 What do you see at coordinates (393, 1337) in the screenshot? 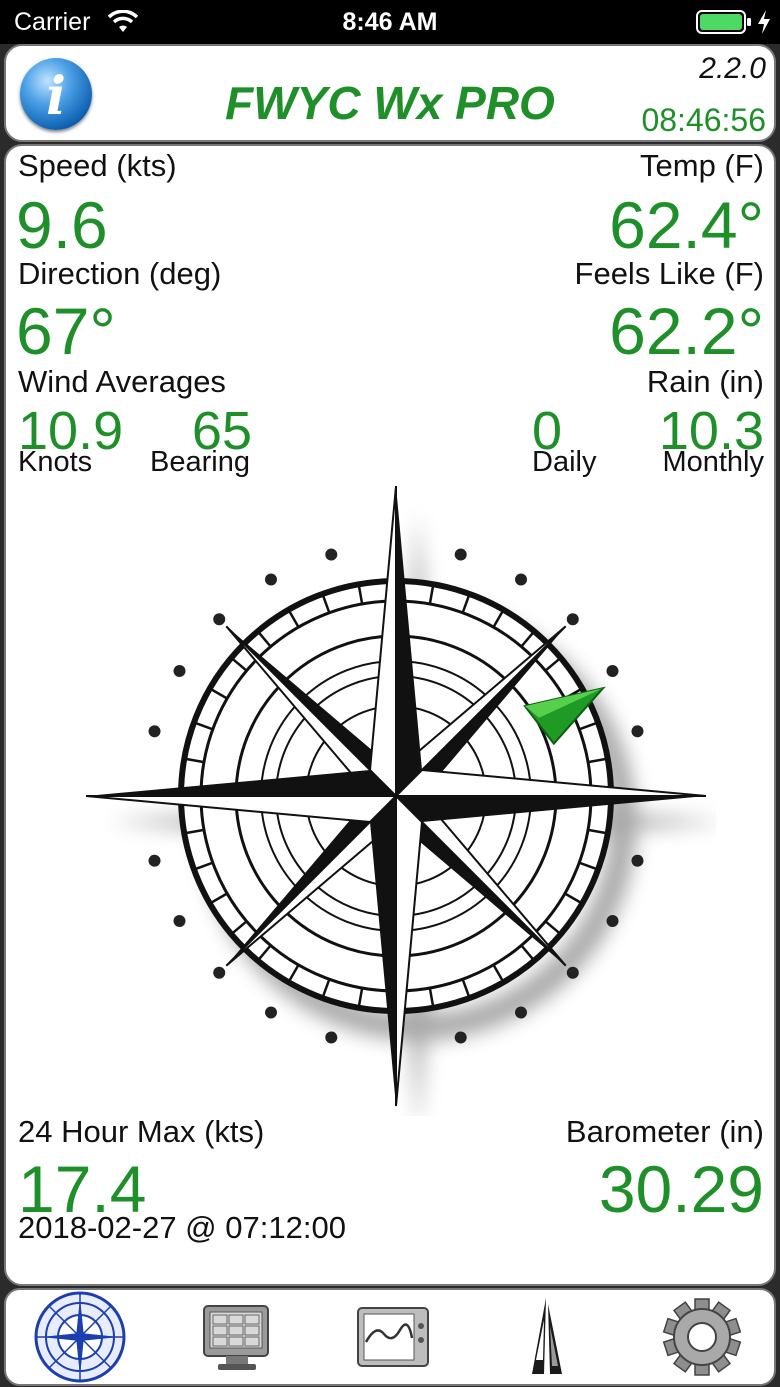
I see `graph-monitor-icon` at bounding box center [393, 1337].